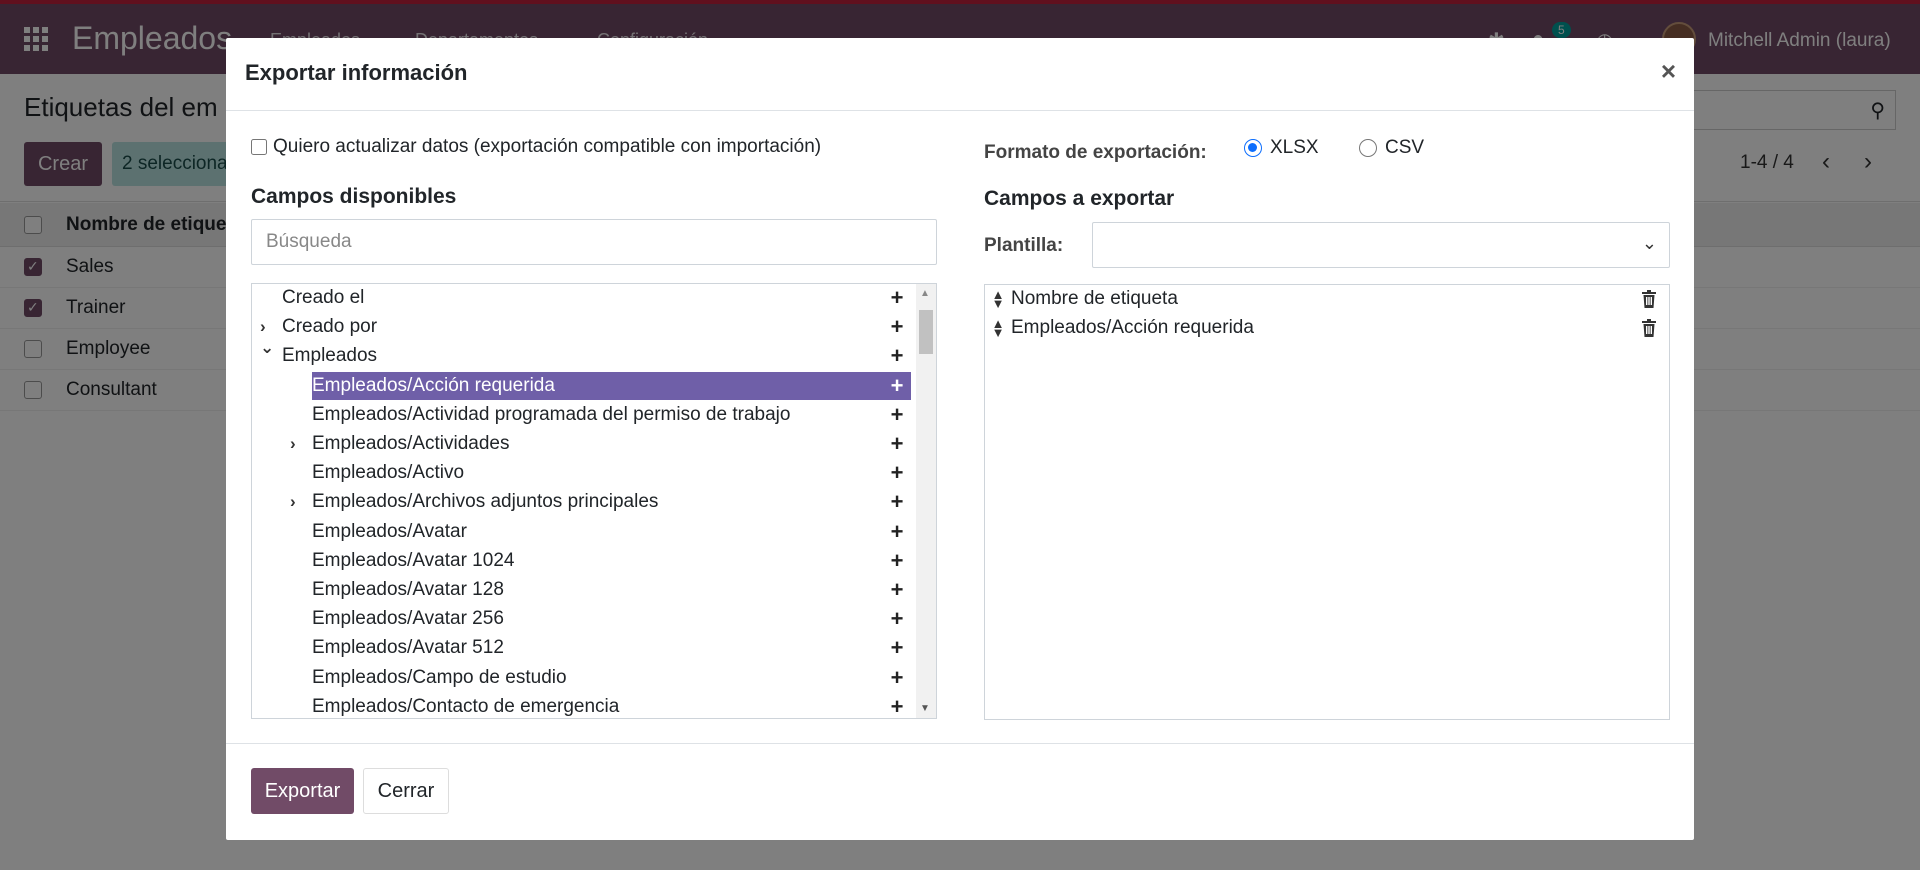 Image resolution: width=1920 pixels, height=870 pixels. Describe the element at coordinates (1327, 328) in the screenshot. I see `export-field-item: ▲ ▼ Empleados/Acción requerida` at that location.